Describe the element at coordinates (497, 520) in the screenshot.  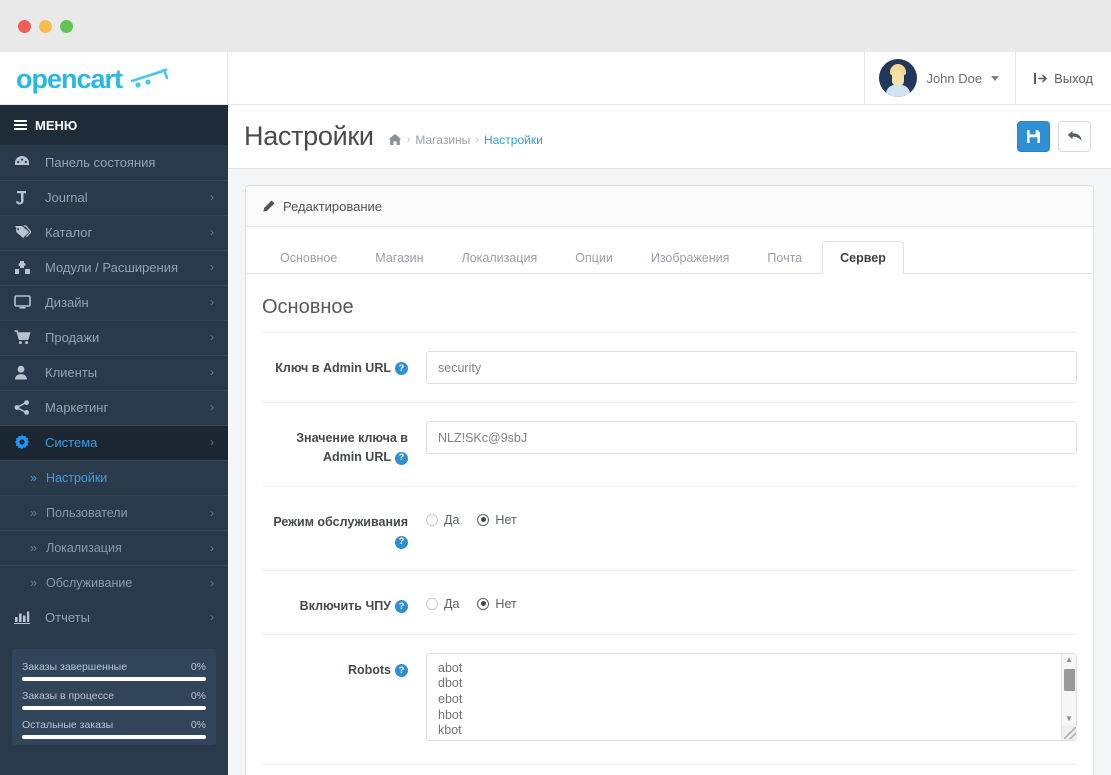
I see `maintenance-radio-no: Нет` at that location.